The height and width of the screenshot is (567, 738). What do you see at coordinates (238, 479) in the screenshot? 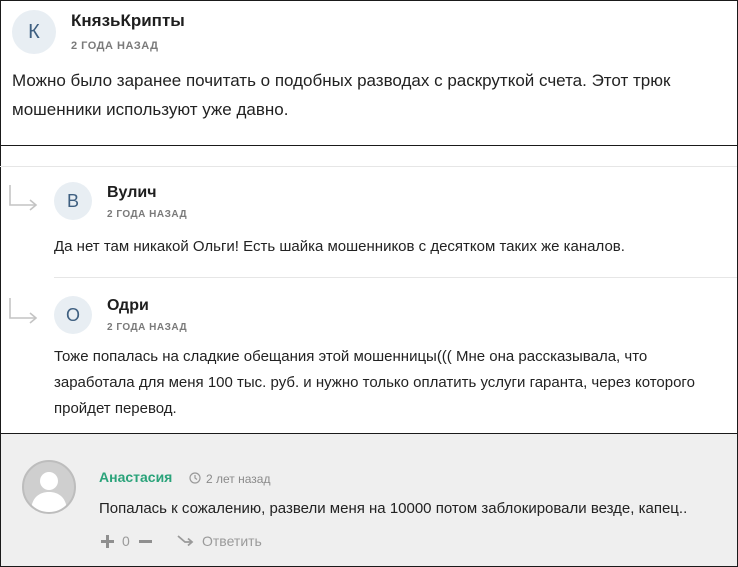
I see `guest-time: 2 лет назад` at bounding box center [238, 479].